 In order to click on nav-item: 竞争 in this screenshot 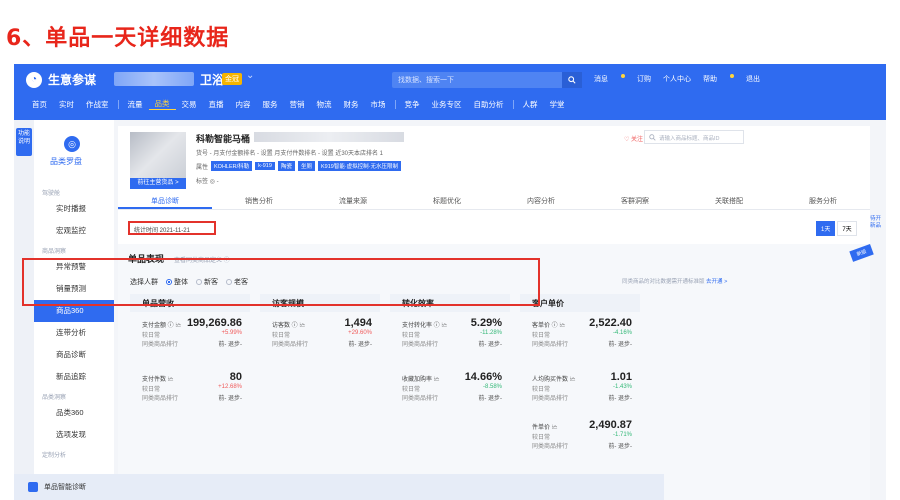, I will do `click(412, 104)`.